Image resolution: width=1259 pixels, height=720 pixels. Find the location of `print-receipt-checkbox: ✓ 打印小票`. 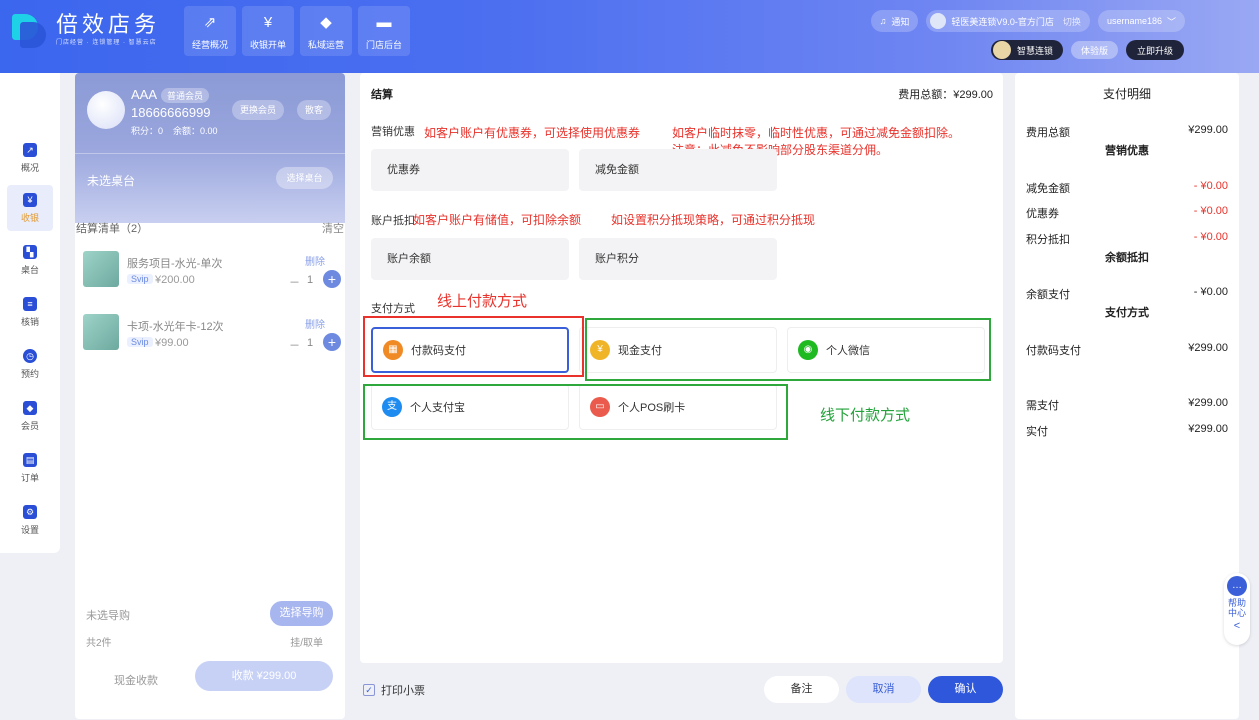

print-receipt-checkbox: ✓ 打印小票 is located at coordinates (394, 690).